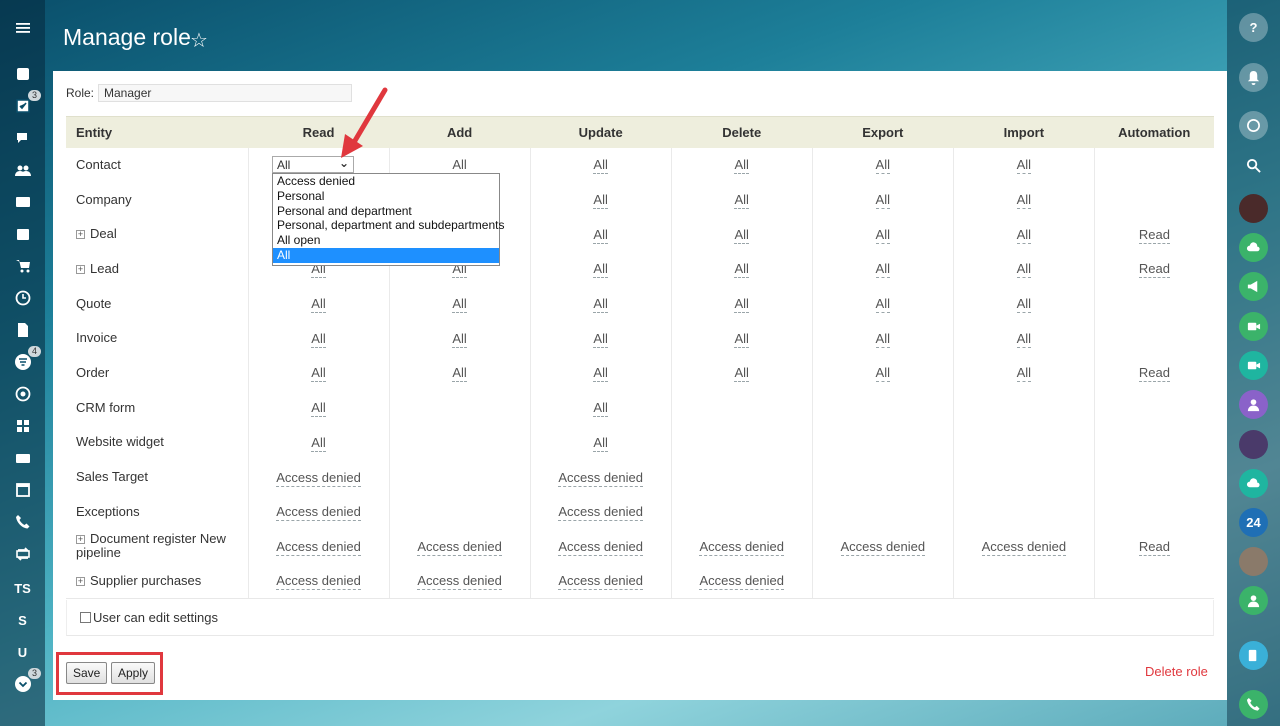 Image resolution: width=1280 pixels, height=726 pixels. Describe the element at coordinates (22, 330) in the screenshot. I see `document-icon` at that location.